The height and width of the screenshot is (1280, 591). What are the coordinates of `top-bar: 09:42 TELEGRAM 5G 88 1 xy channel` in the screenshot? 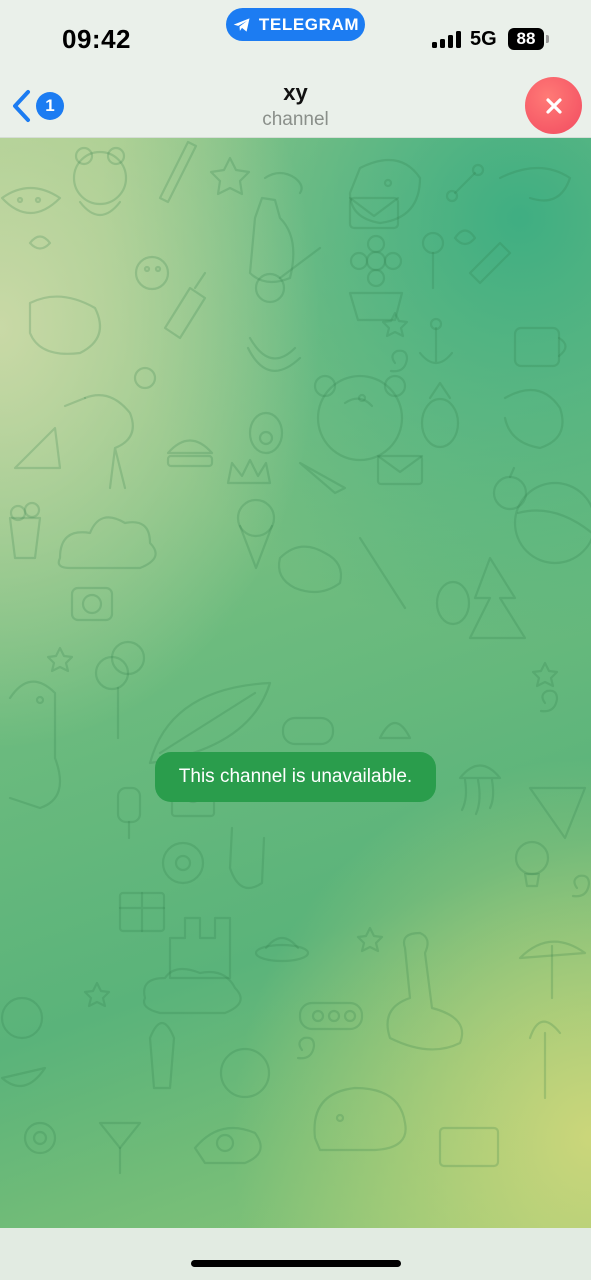 It's located at (295, 69).